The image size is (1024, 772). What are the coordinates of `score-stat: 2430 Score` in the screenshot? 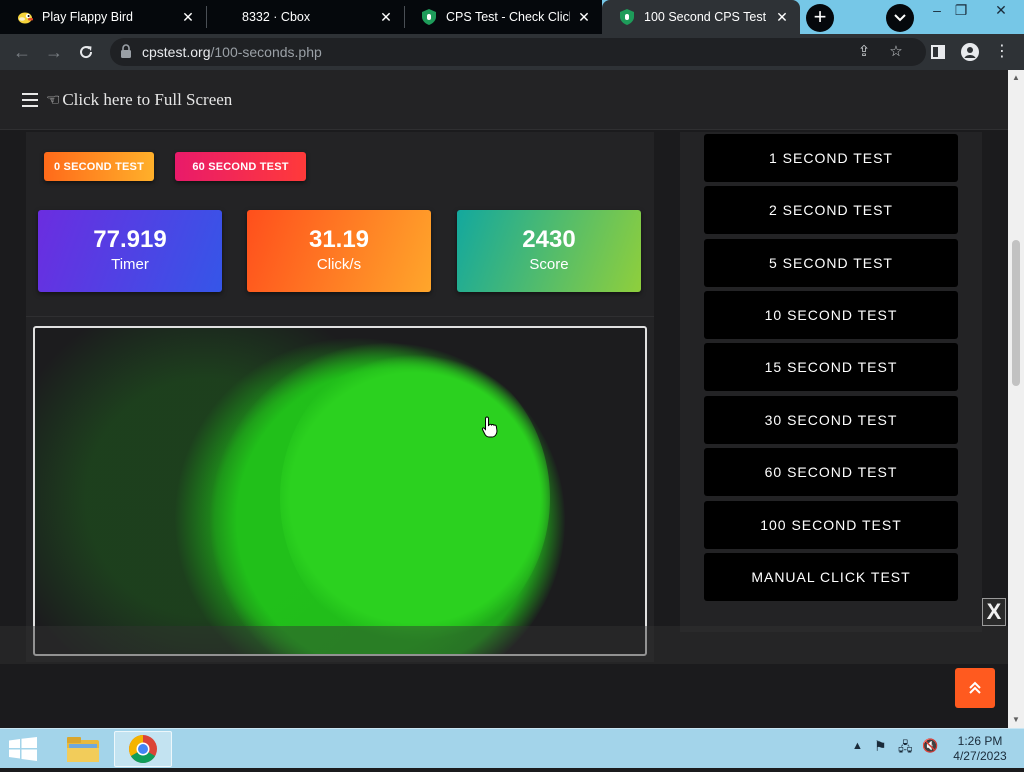 It's located at (549, 251).